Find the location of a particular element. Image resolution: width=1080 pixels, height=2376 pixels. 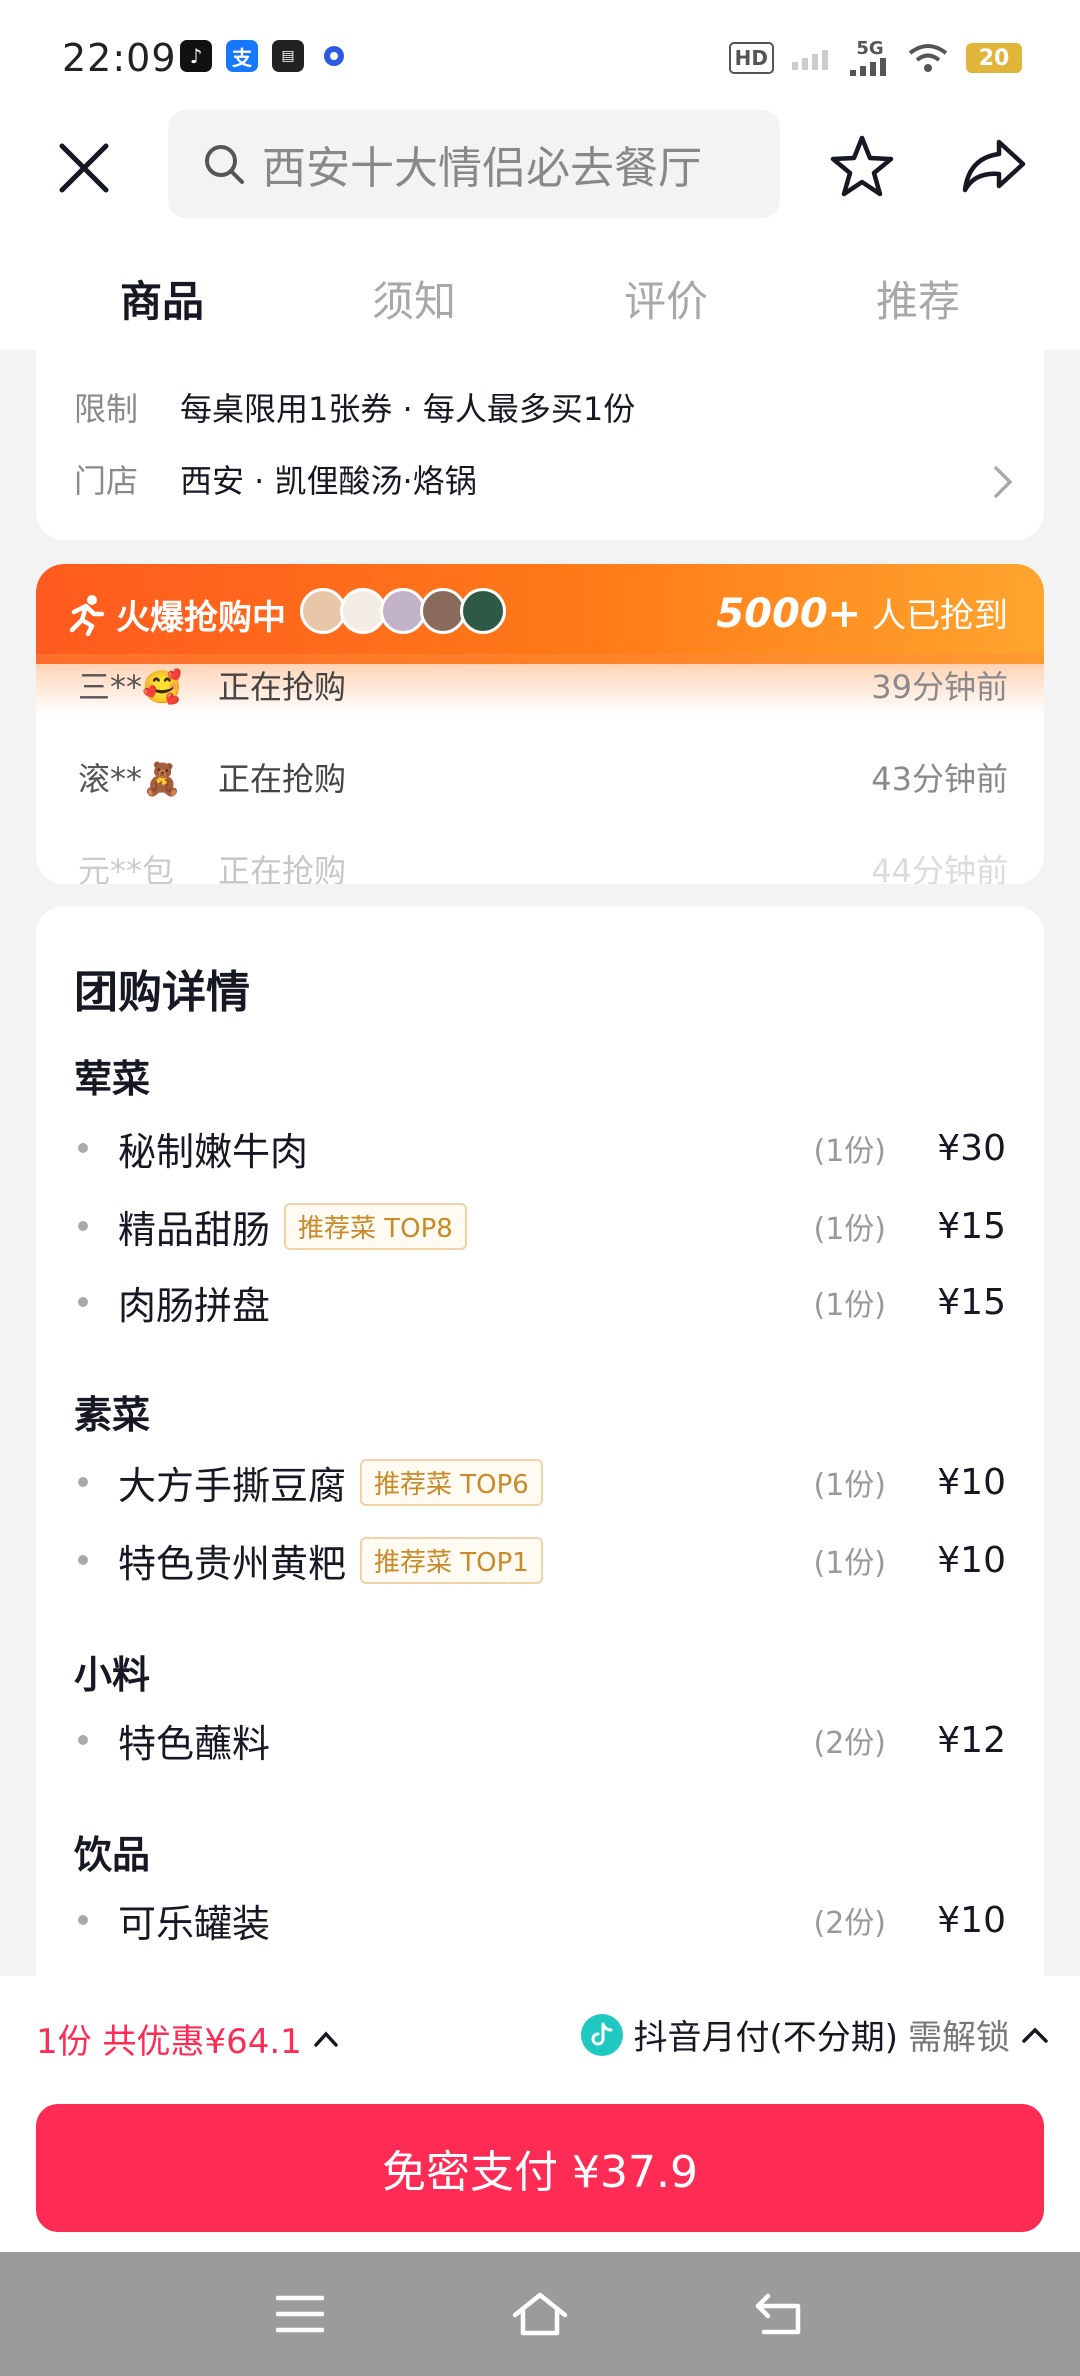

item-qty: (2份) is located at coordinates (850, 1743).